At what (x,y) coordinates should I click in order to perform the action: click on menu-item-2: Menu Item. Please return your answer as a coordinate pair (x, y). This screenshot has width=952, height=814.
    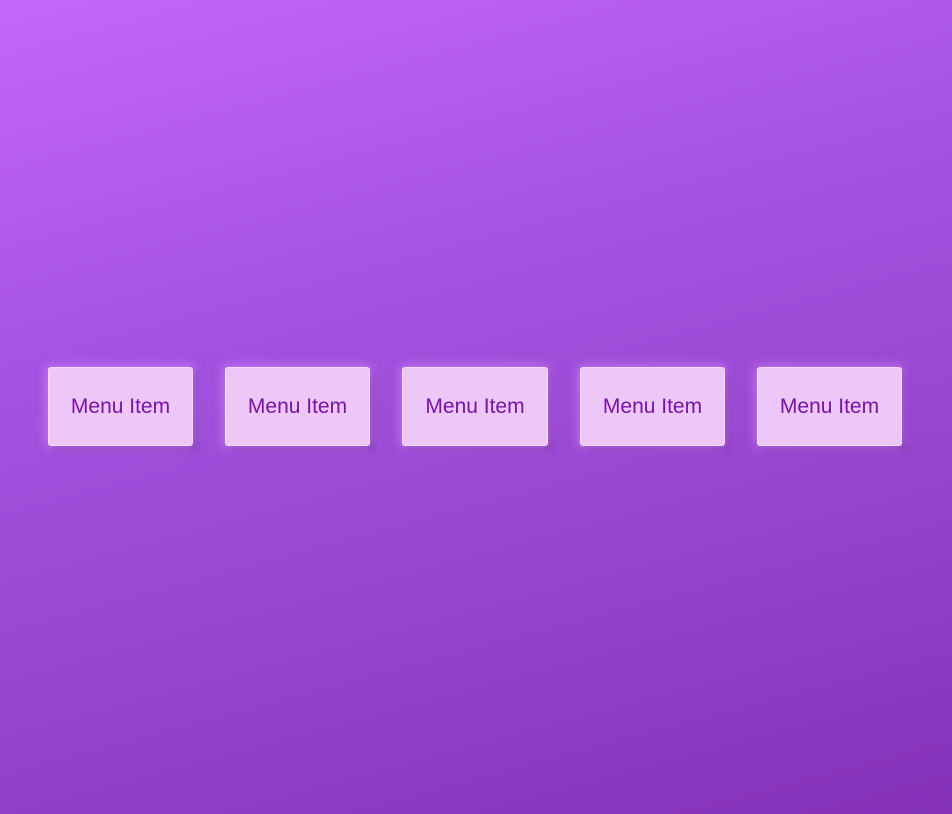
    Looking at the image, I should click on (297, 406).